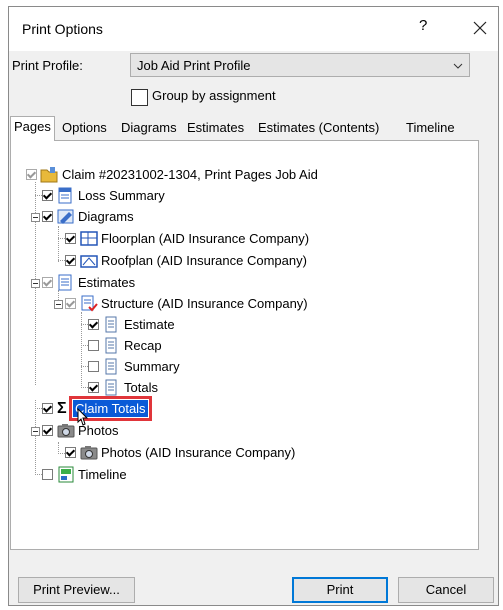 Image resolution: width=503 pixels, height=610 pixels. I want to click on tab-pages: Pages, so click(32, 128).